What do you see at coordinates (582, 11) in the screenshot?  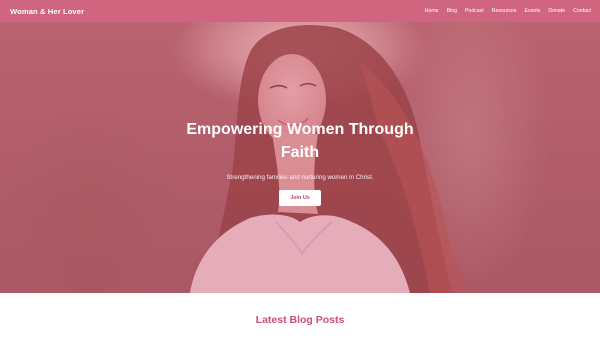 I see `nav-link-contact: Contact` at bounding box center [582, 11].